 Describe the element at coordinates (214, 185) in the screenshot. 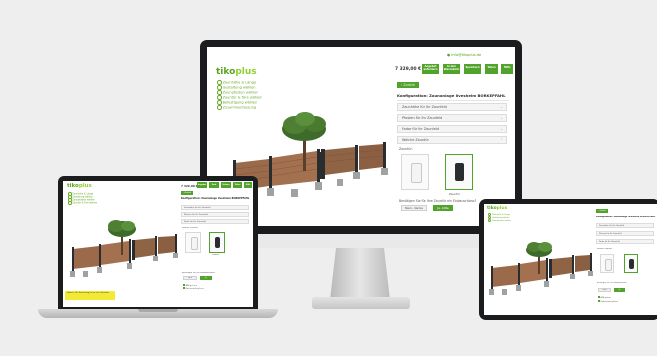

I see `add-to-cart-button: Korb` at that location.